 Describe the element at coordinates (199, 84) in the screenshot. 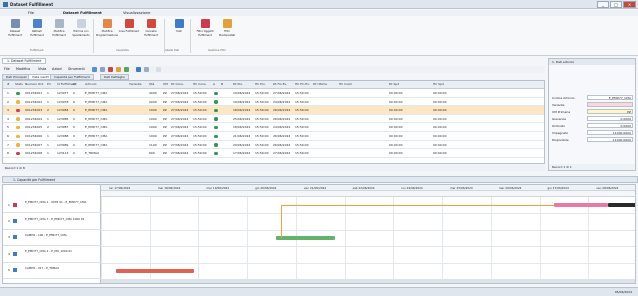

I see `column-header: Hh Cons.` at that location.